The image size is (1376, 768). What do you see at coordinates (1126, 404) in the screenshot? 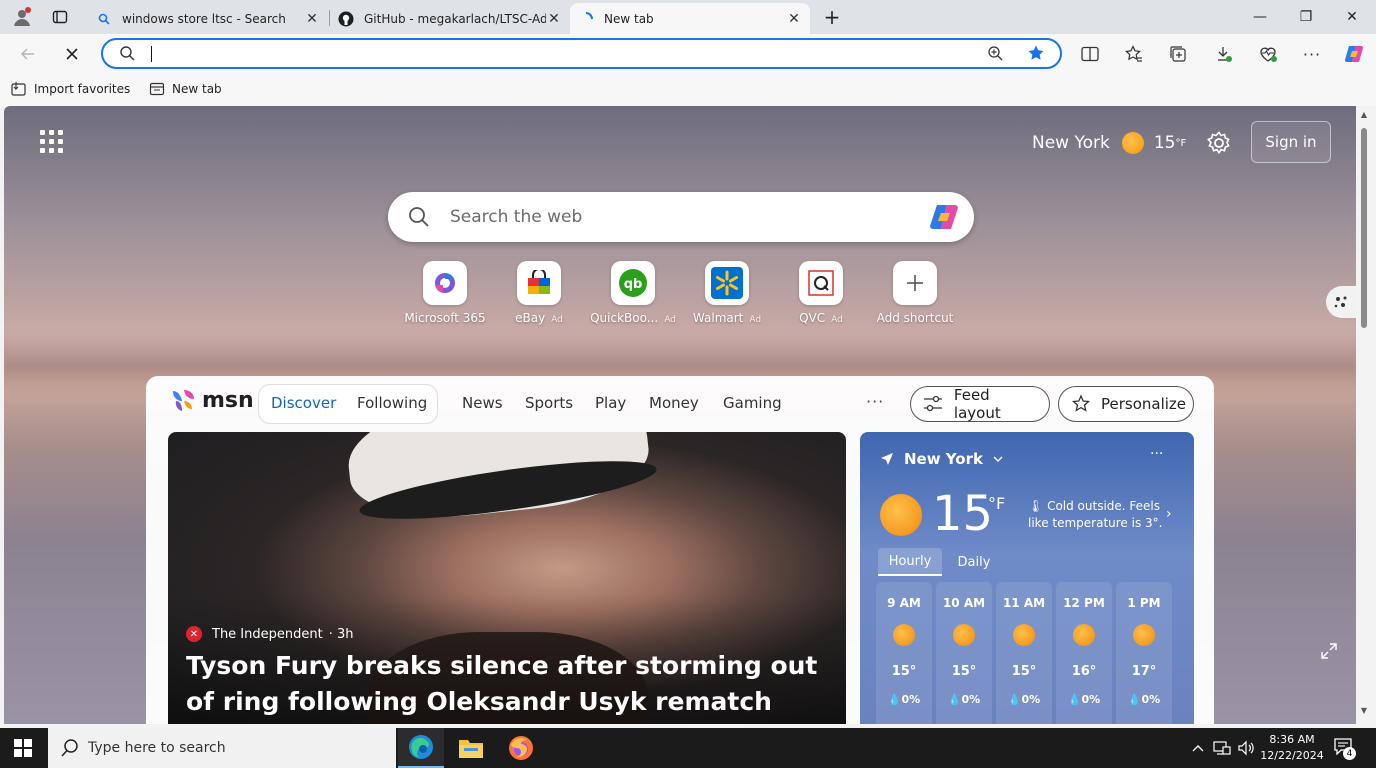
I see `personalize-button: Personalize` at bounding box center [1126, 404].